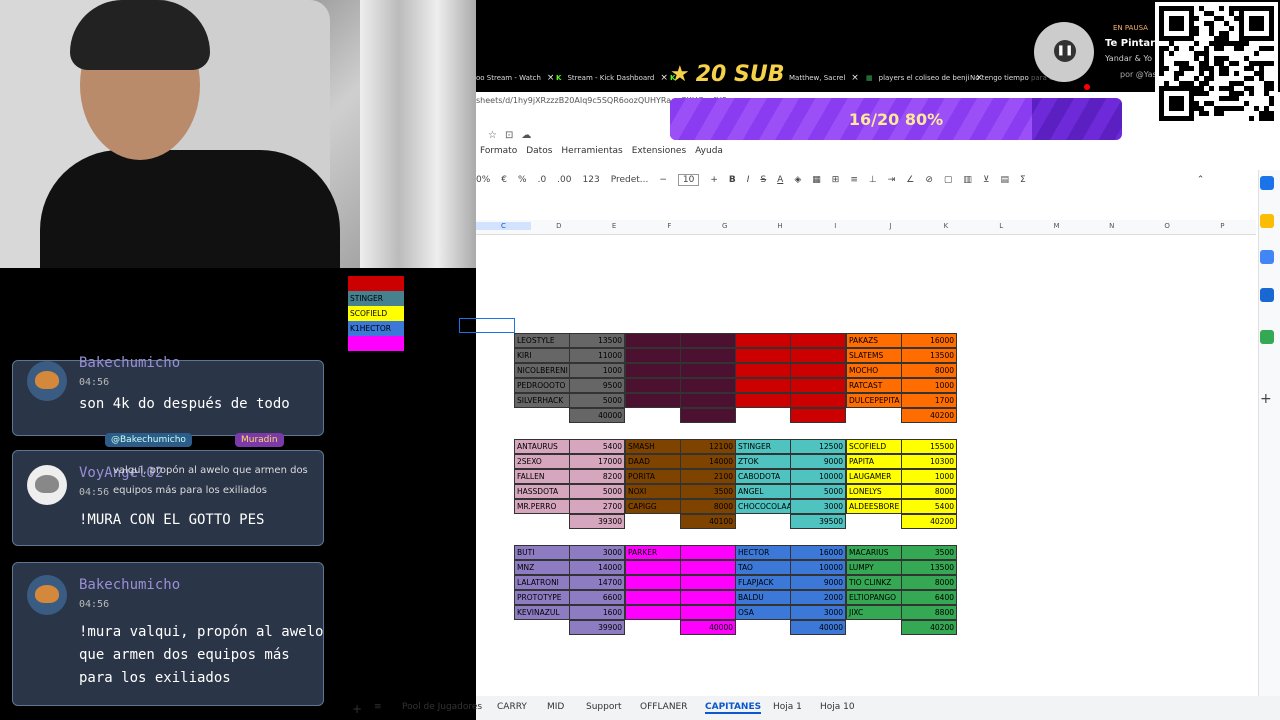  Describe the element at coordinates (748, 180) in the screenshot. I see `italic-button: I` at that location.